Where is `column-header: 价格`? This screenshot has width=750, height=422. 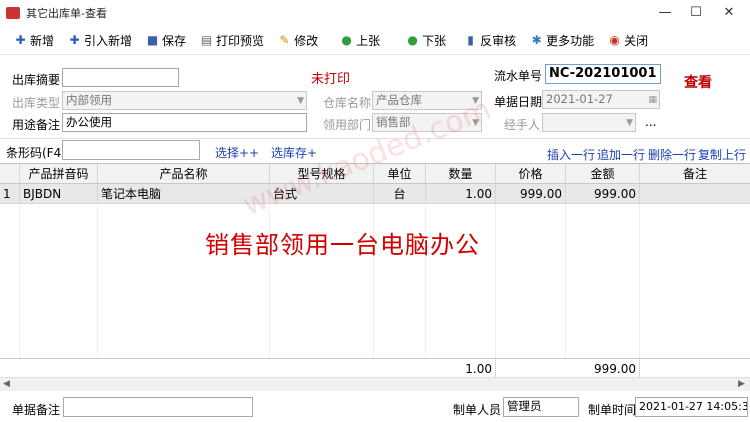
column-header: 价格 is located at coordinates (531, 174).